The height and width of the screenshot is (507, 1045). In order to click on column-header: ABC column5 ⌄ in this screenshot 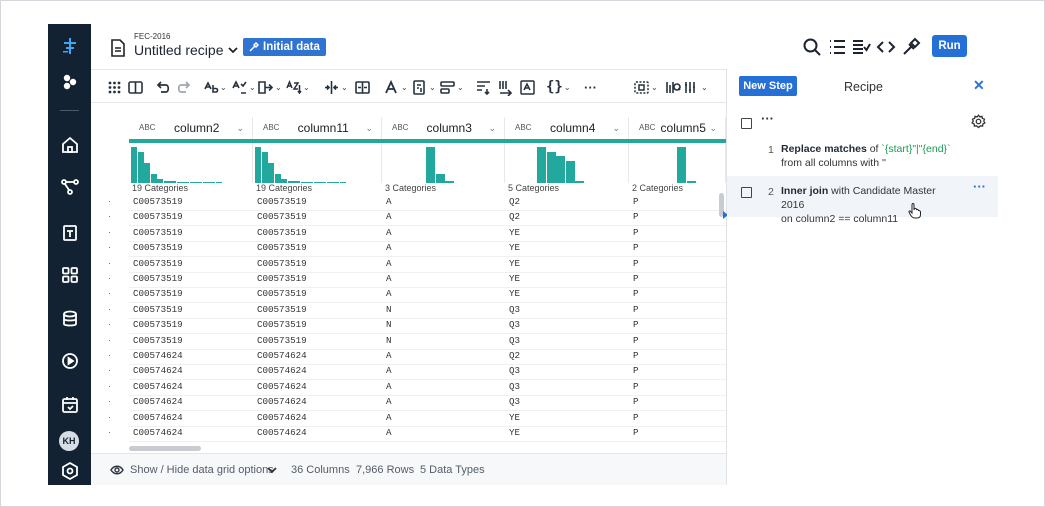, I will do `click(677, 128)`.